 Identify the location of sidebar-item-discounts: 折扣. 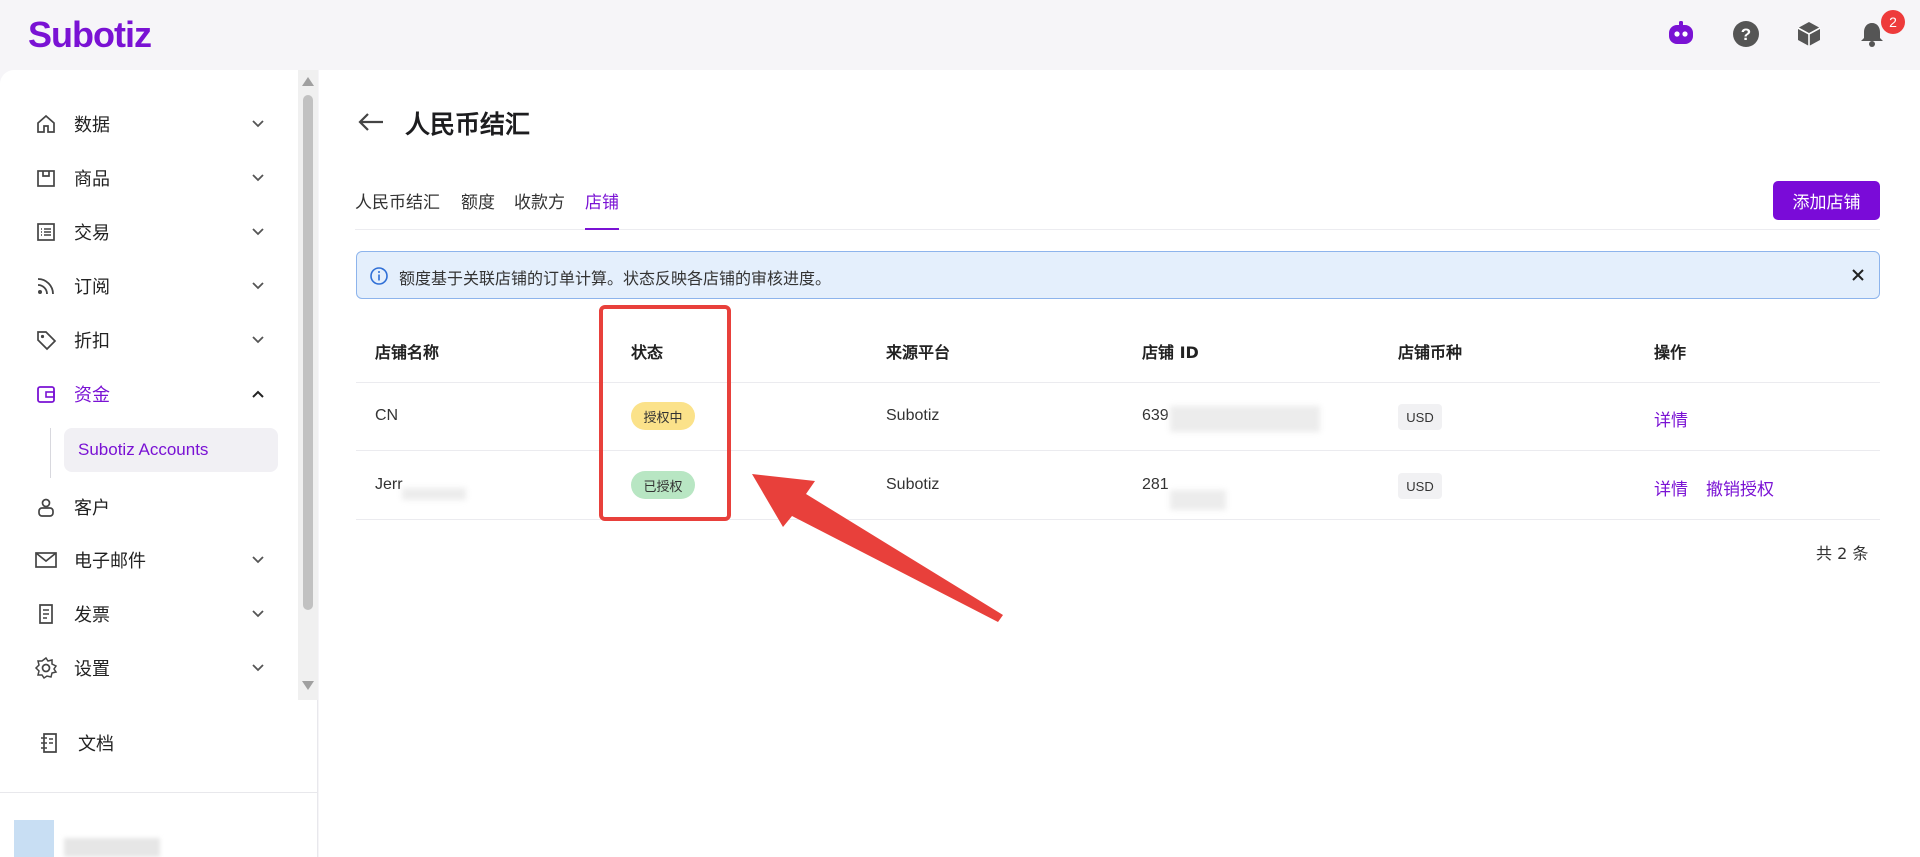
(152, 340).